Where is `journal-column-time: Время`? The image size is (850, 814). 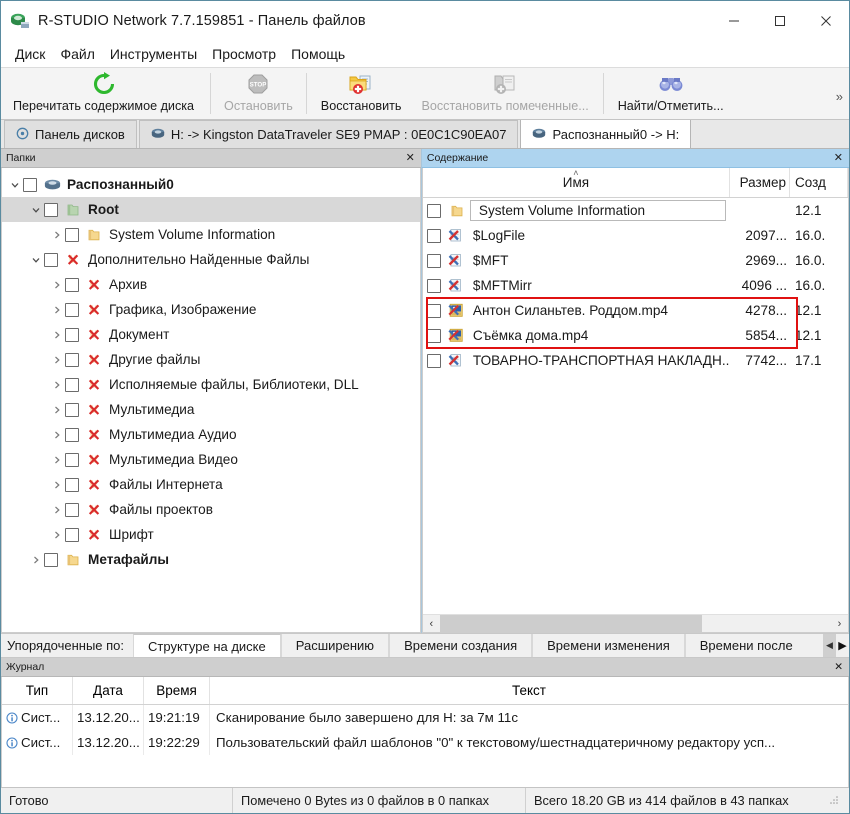
journal-column-time: Время is located at coordinates (177, 690).